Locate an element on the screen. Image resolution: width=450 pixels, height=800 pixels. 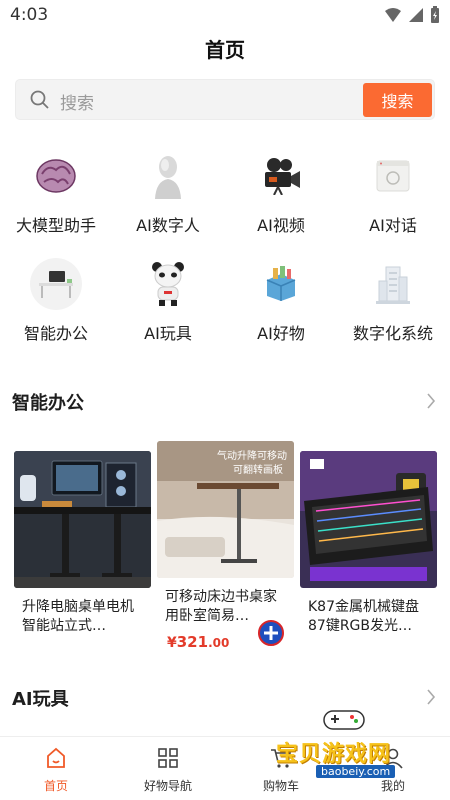
search-bar: 搜索 搜索 is located at coordinates (225, 99).